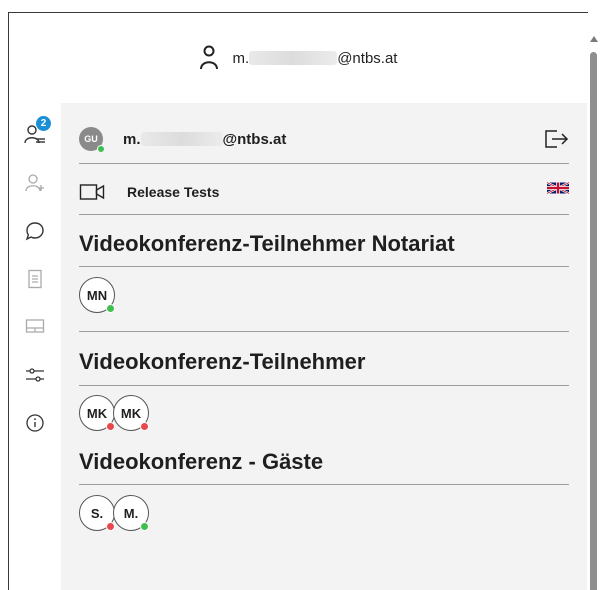  I want to click on document-nav-item, so click(35, 279).